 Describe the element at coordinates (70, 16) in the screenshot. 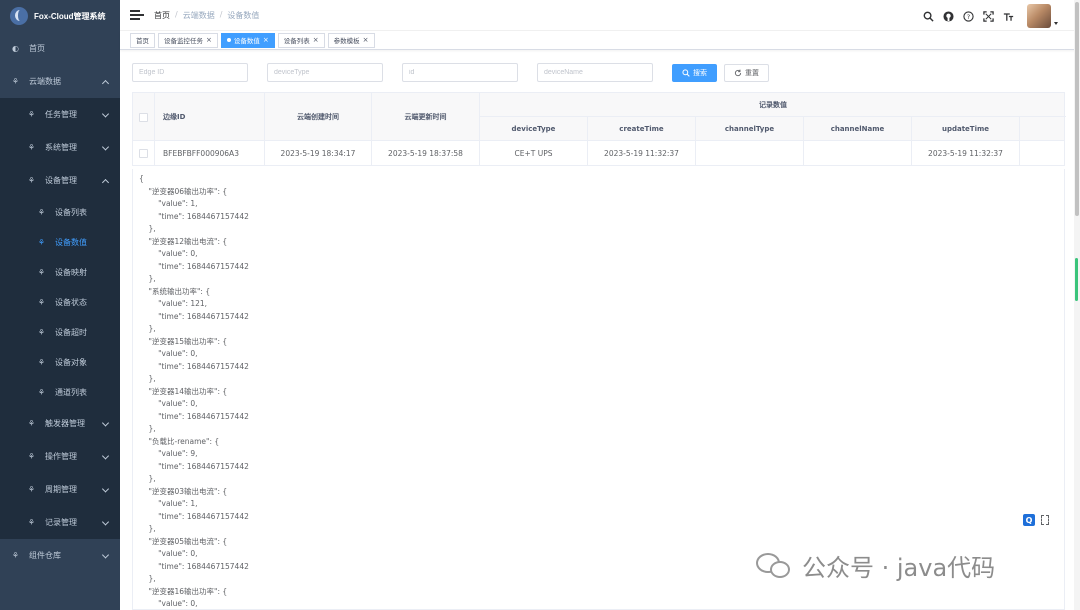

I see `app-title: Fox-Cloud管理系统` at that location.